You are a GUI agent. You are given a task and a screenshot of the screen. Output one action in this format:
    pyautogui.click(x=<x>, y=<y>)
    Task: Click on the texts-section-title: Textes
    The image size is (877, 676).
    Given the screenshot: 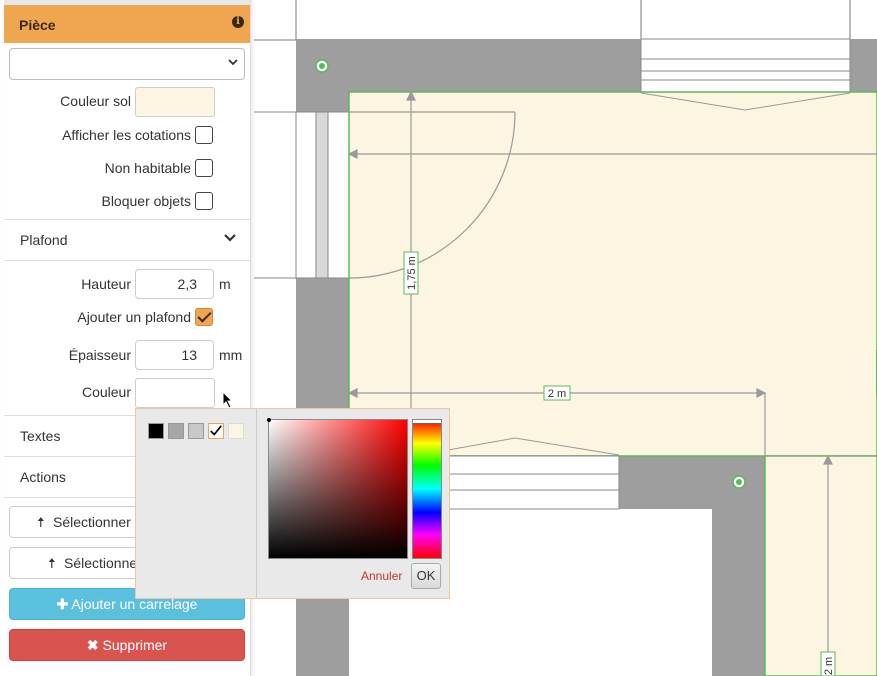 What is the action you would take?
    pyautogui.click(x=40, y=436)
    